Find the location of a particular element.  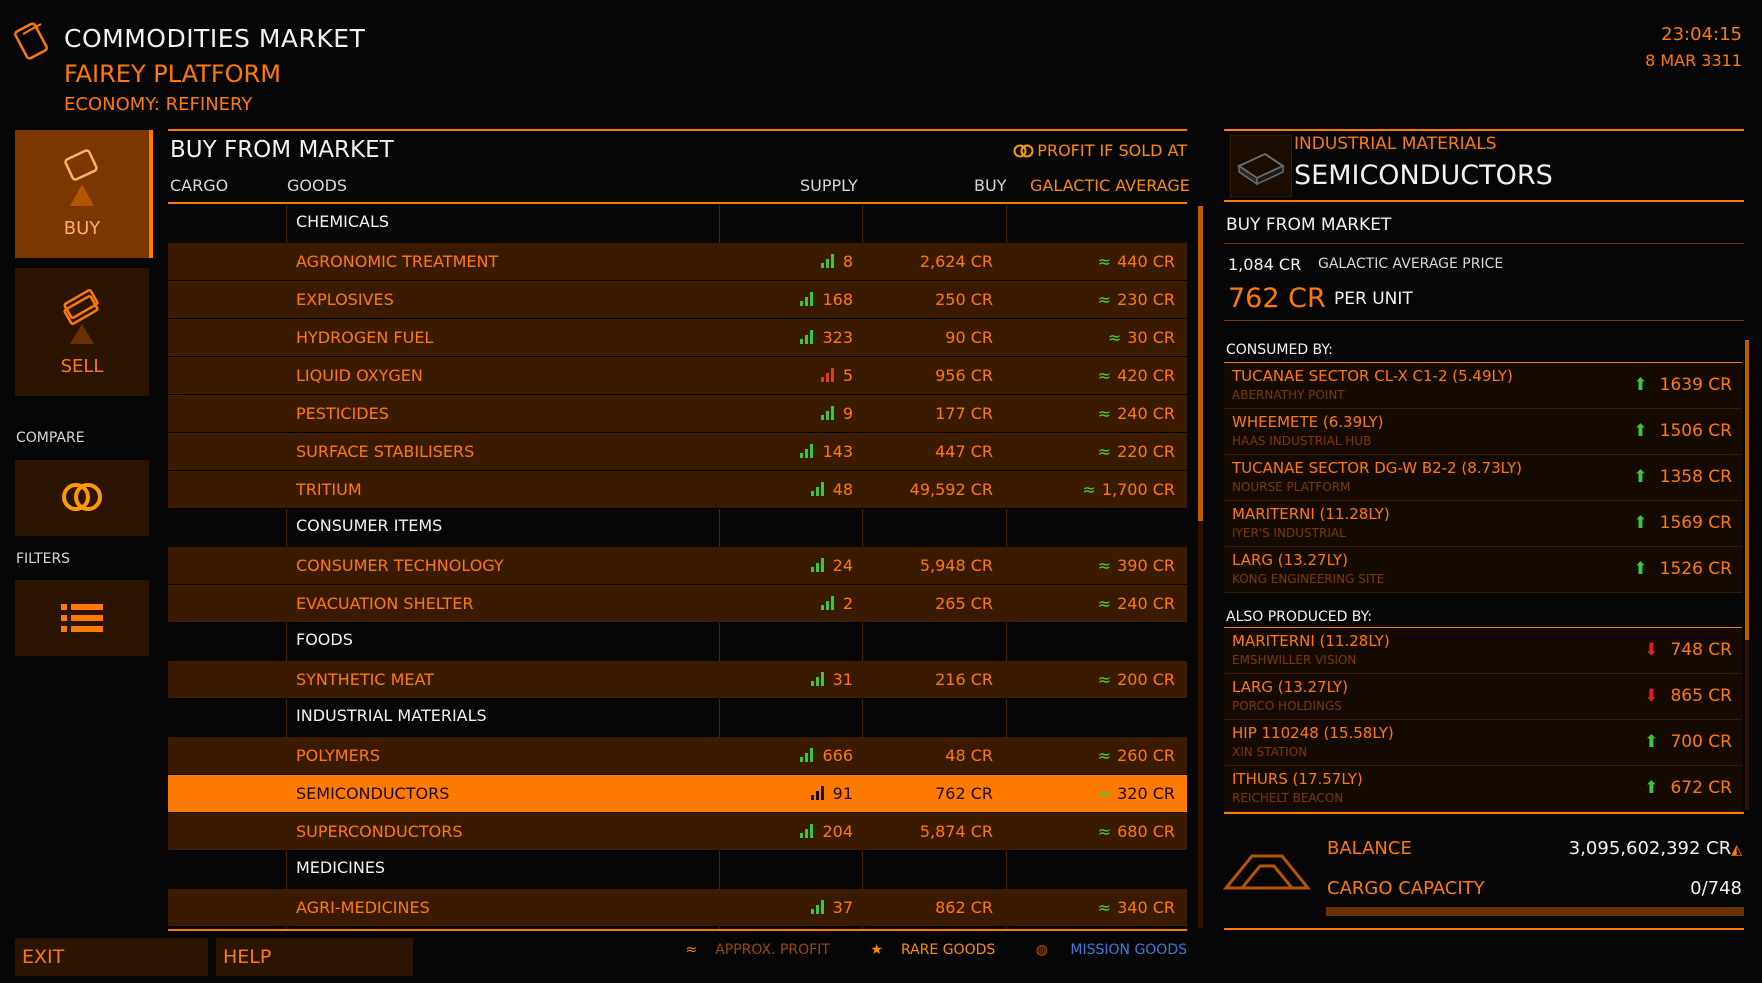

commodity-name: PESTICIDES is located at coordinates (342, 413).